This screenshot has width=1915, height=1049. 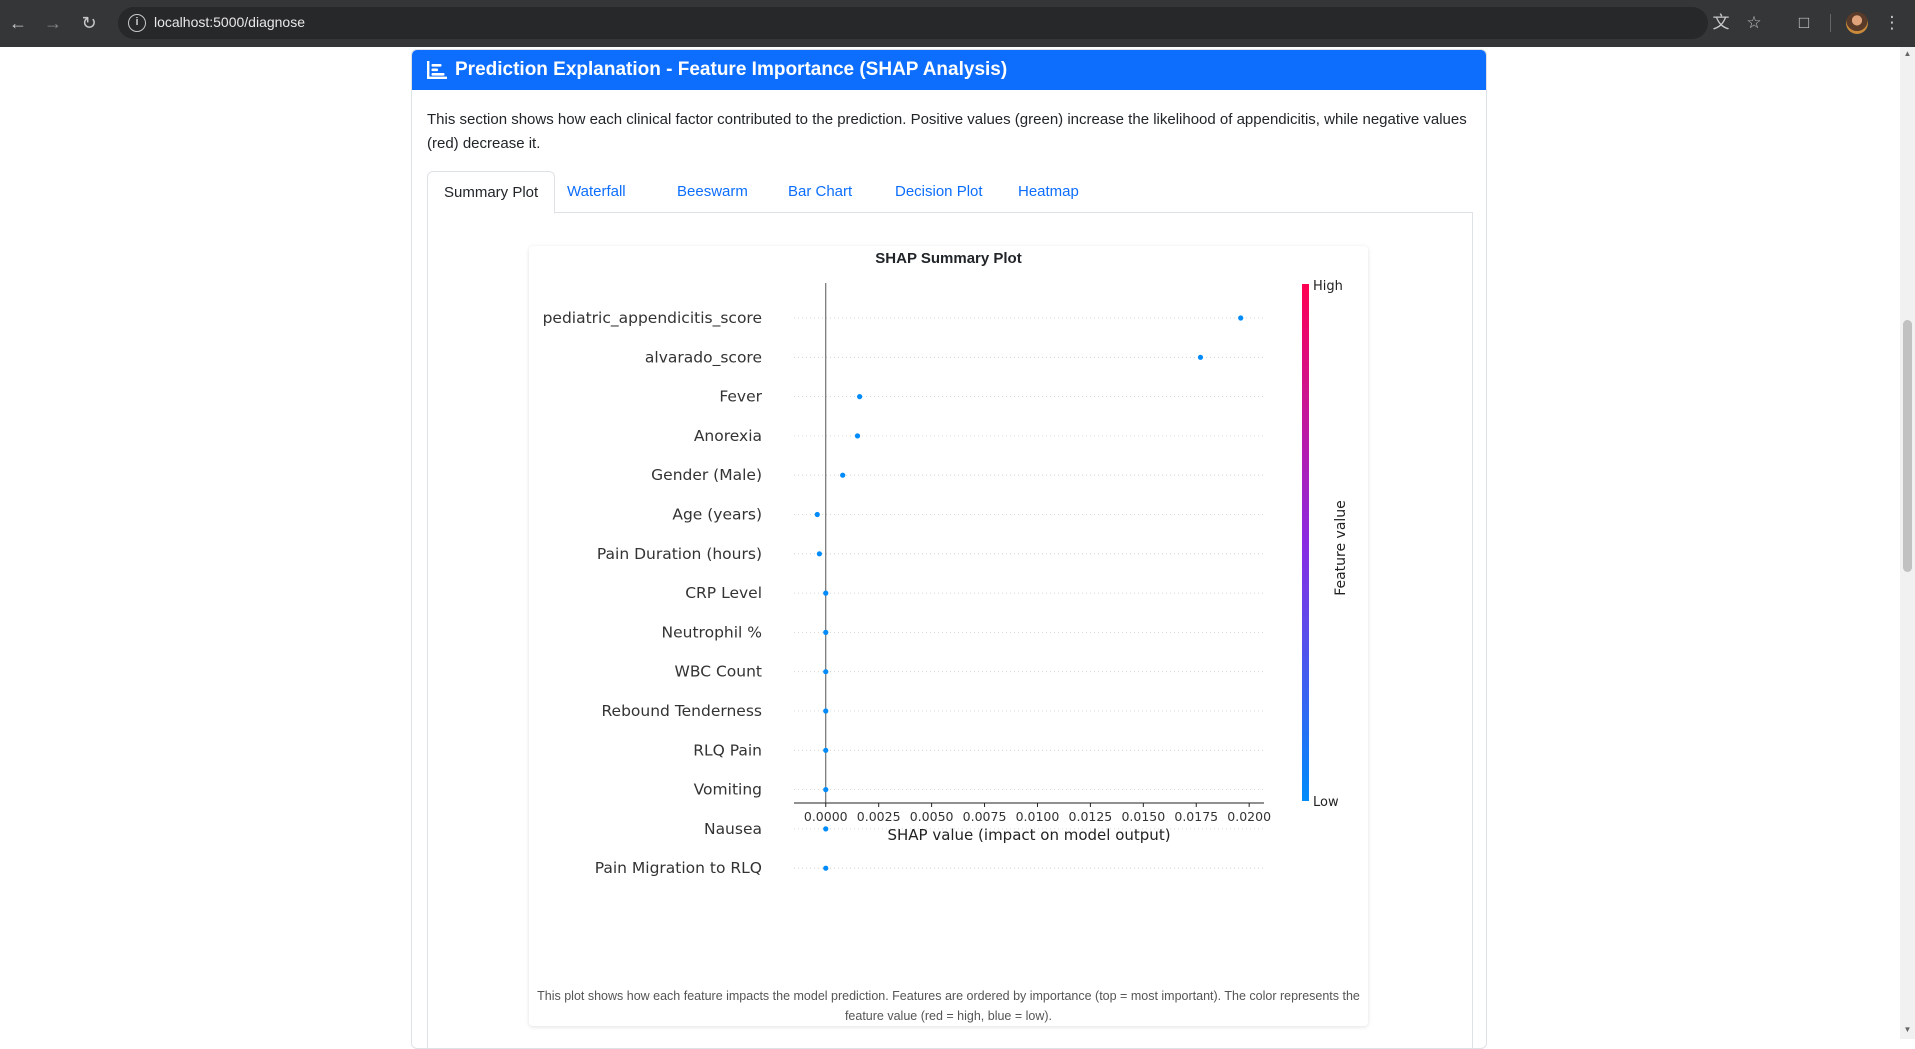 What do you see at coordinates (717, 515) in the screenshot?
I see `feature-label: Age (years)` at bounding box center [717, 515].